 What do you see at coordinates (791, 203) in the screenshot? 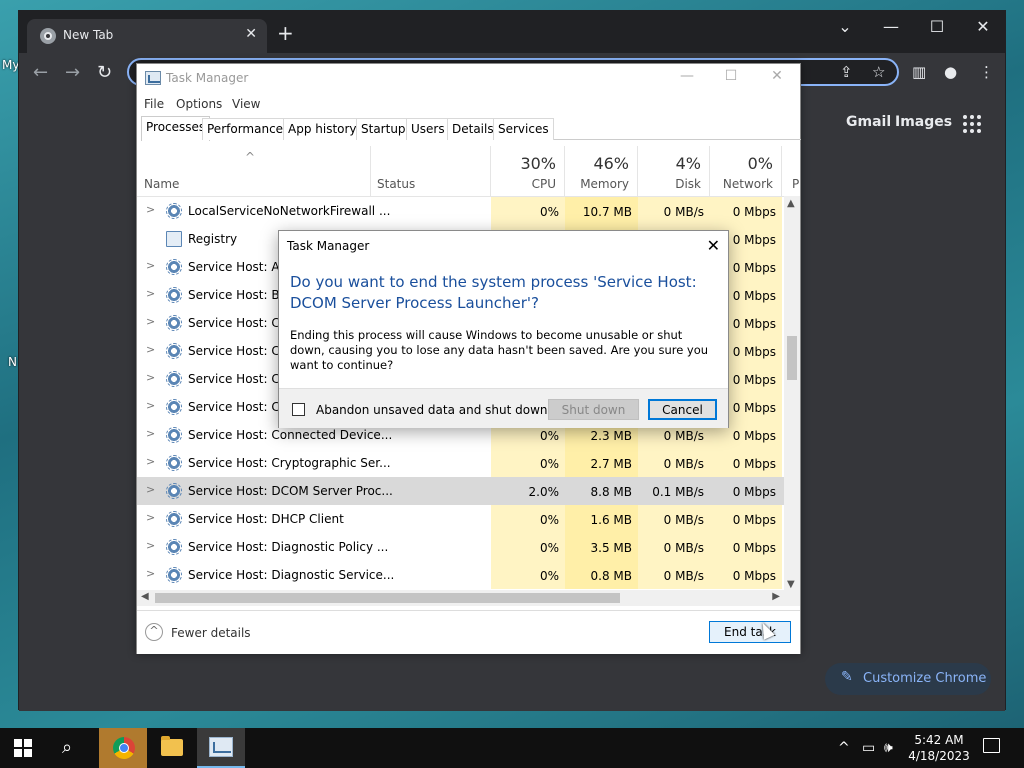
I see `scroll-up-icon: ▲` at bounding box center [791, 203].